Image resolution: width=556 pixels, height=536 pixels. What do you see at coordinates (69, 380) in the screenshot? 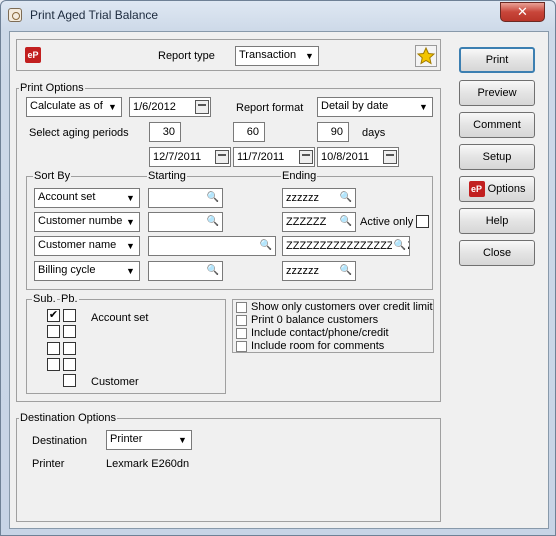
I see `pb-customer-checkbox` at bounding box center [69, 380].